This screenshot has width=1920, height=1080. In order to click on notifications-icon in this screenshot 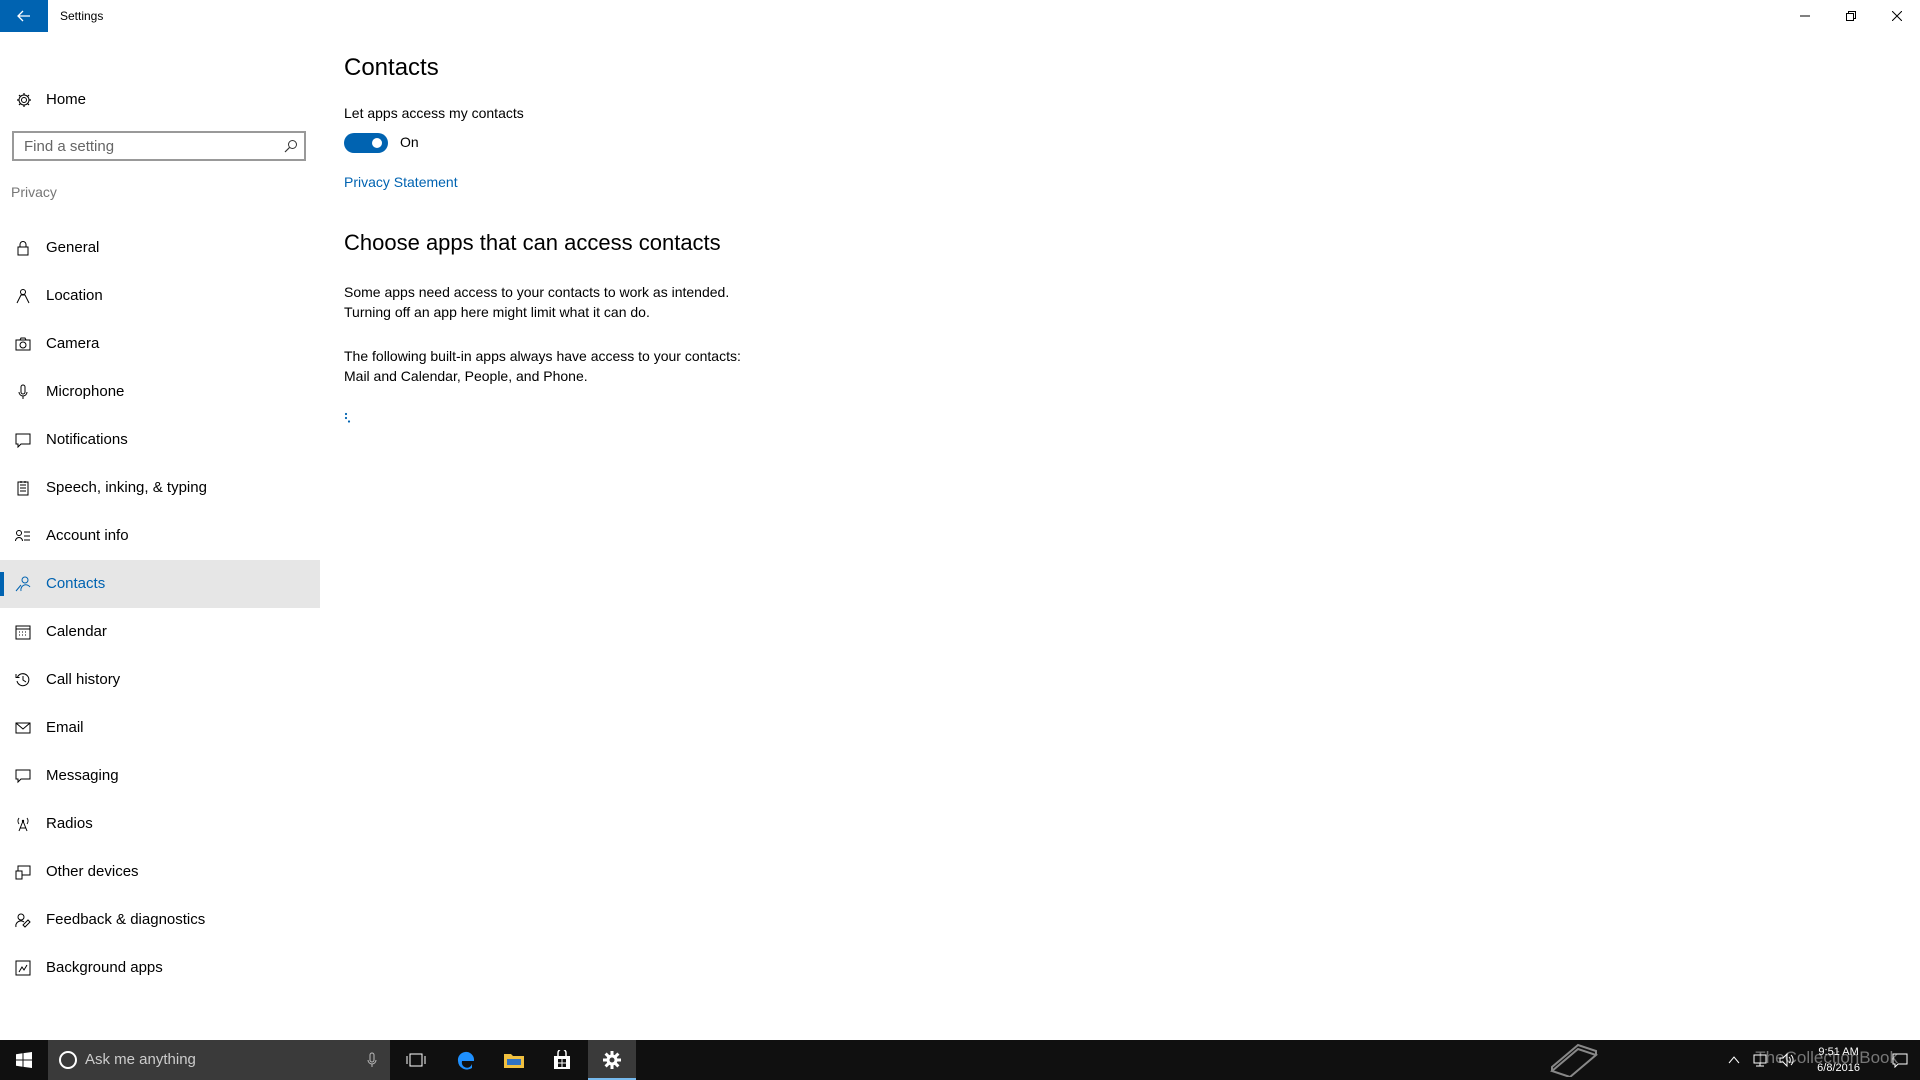, I will do `click(23, 440)`.